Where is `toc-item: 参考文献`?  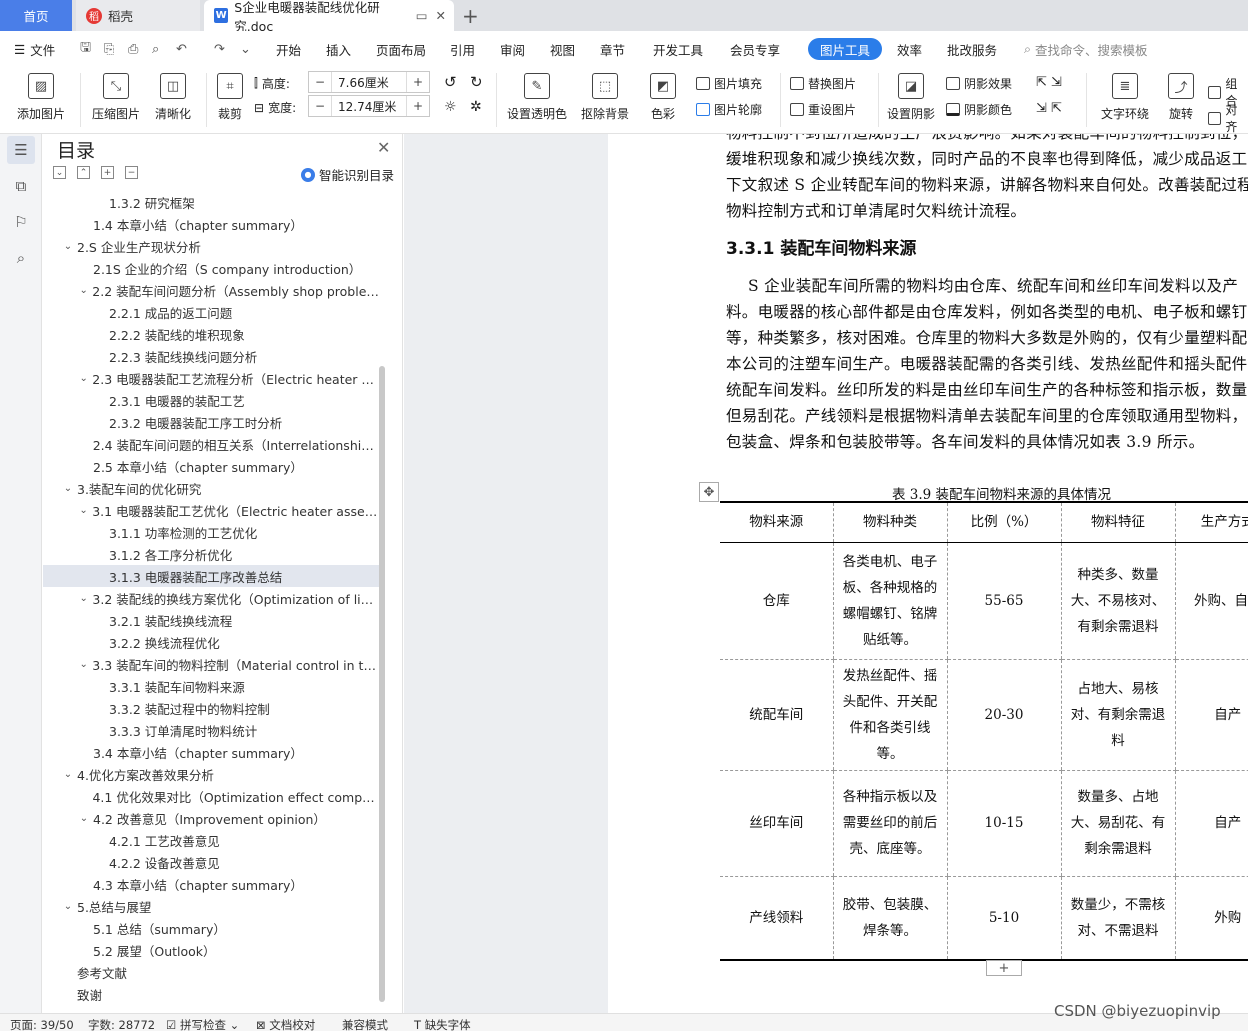 toc-item: 参考文献 is located at coordinates (211, 972).